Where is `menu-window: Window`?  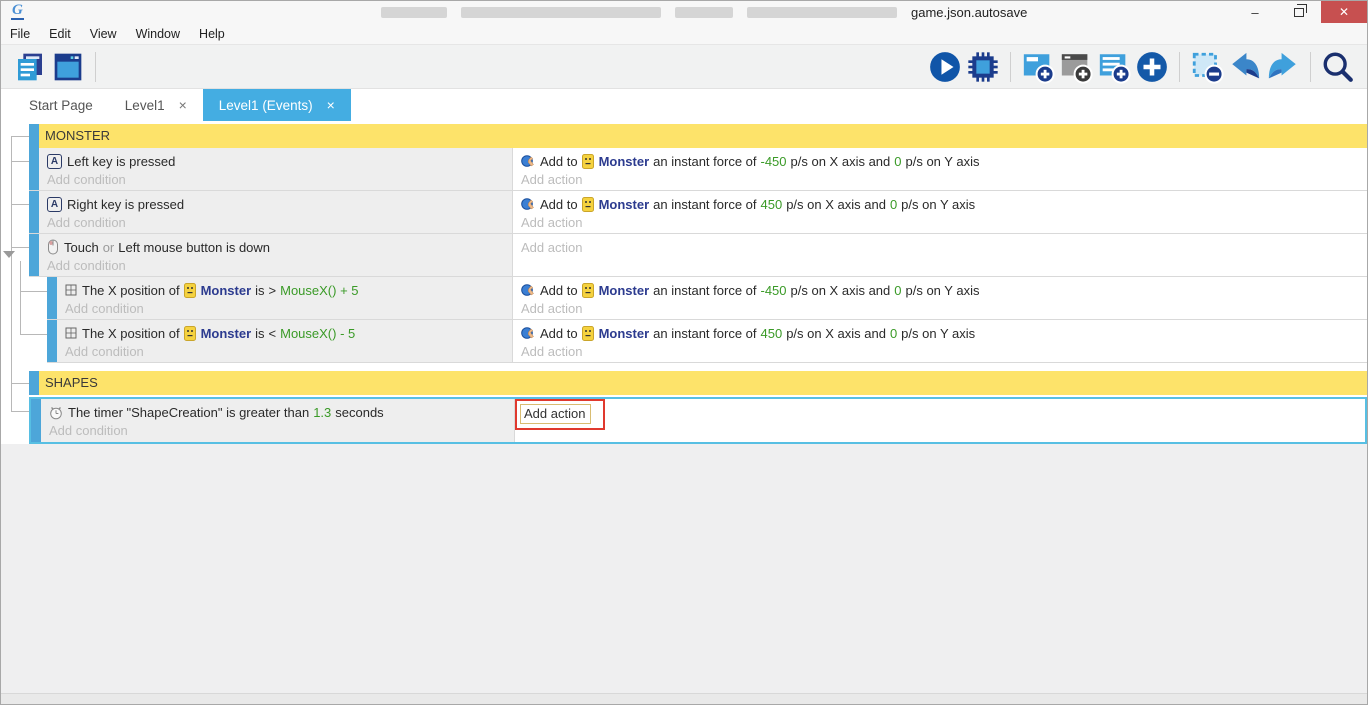 menu-window: Window is located at coordinates (162, 34).